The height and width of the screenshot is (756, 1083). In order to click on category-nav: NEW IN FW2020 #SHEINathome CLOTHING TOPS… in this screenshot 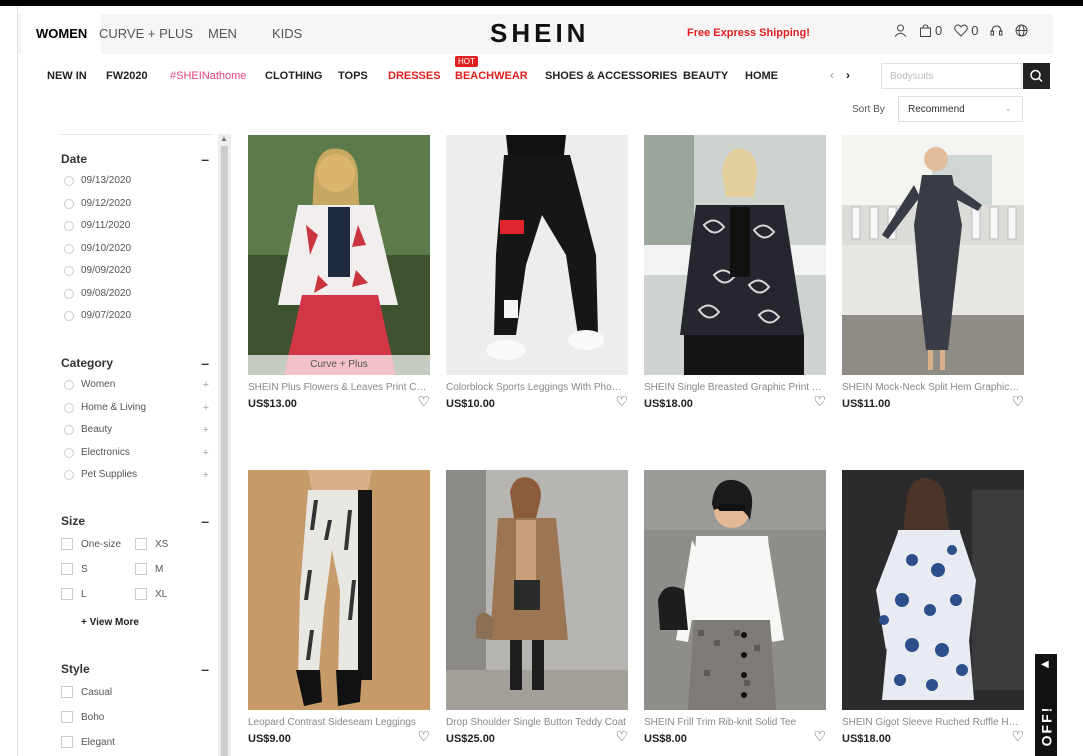, I will do `click(535, 76)`.